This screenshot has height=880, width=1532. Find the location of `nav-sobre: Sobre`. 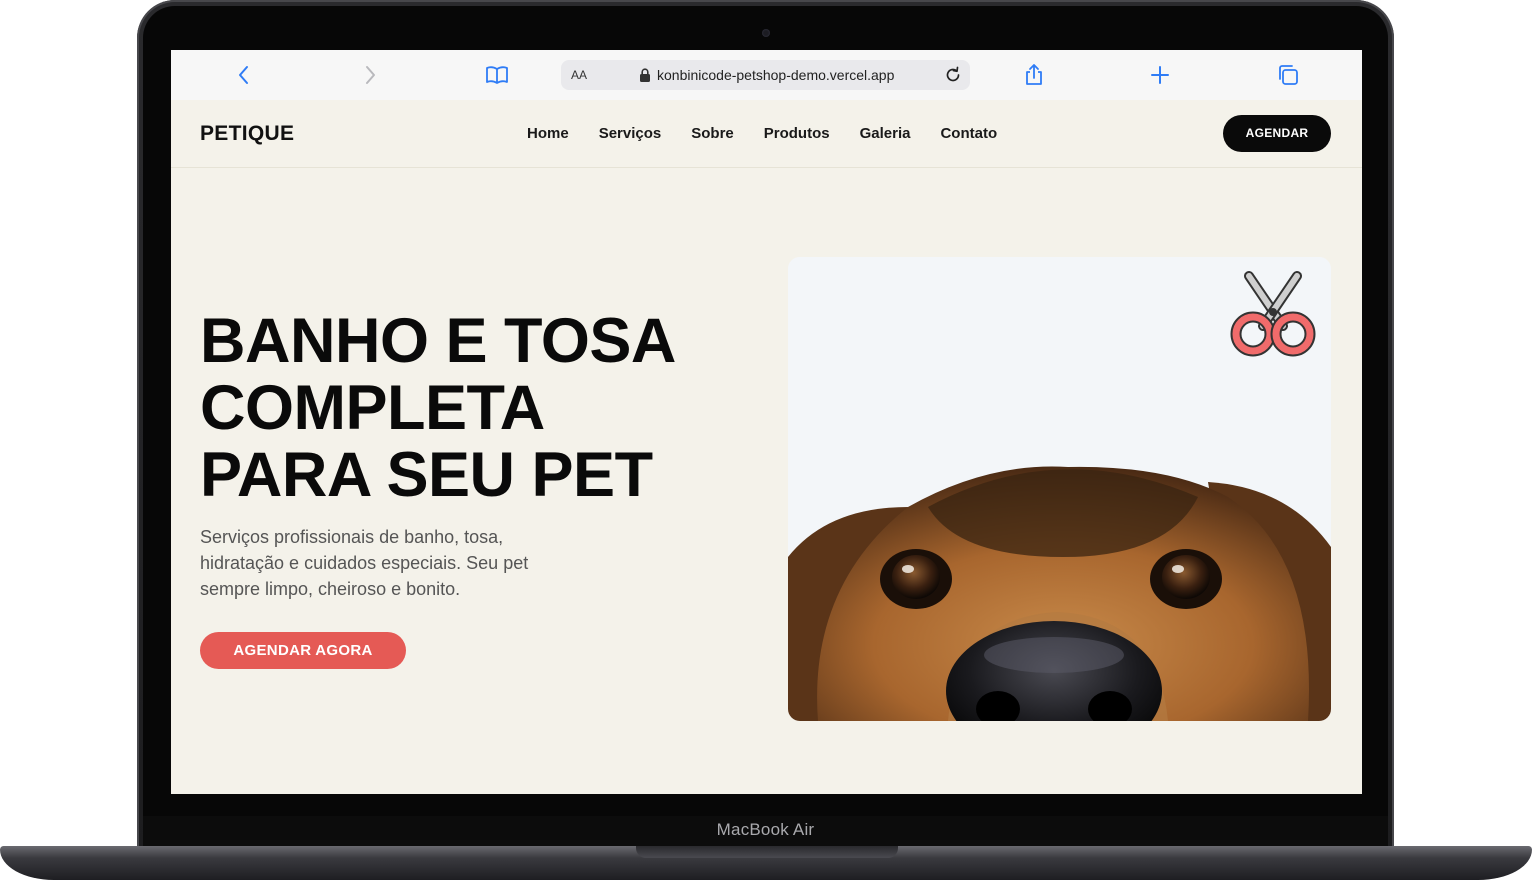

nav-sobre: Sobre is located at coordinates (712, 133).